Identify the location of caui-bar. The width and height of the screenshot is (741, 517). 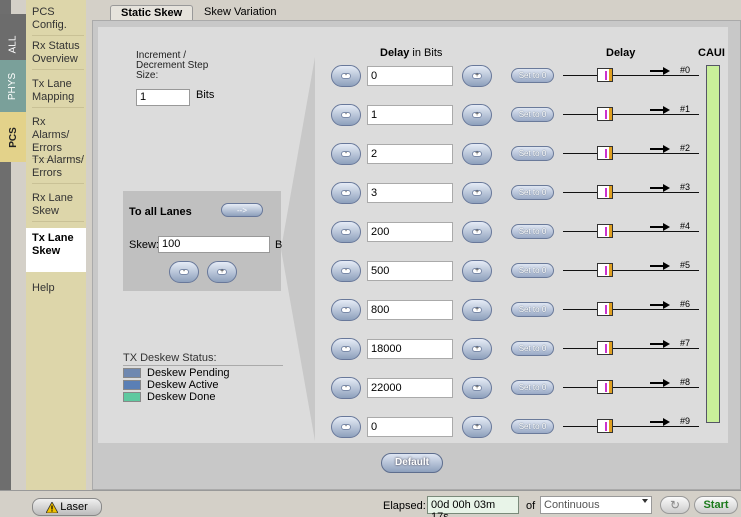
(713, 244).